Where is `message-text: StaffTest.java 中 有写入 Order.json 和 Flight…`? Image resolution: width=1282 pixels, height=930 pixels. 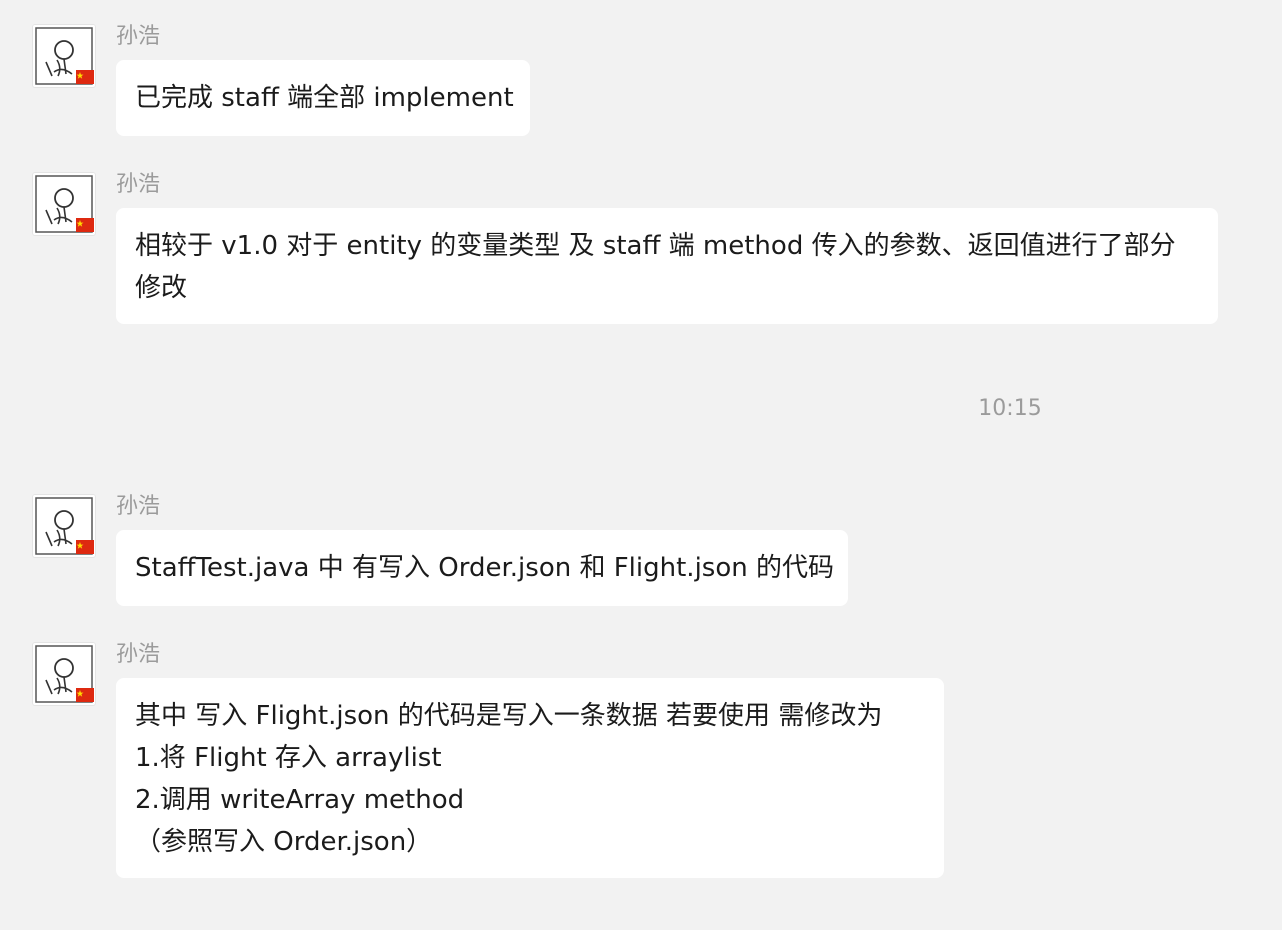 message-text: StaffTest.java 中 有写入 Order.json 和 Flight… is located at coordinates (484, 568).